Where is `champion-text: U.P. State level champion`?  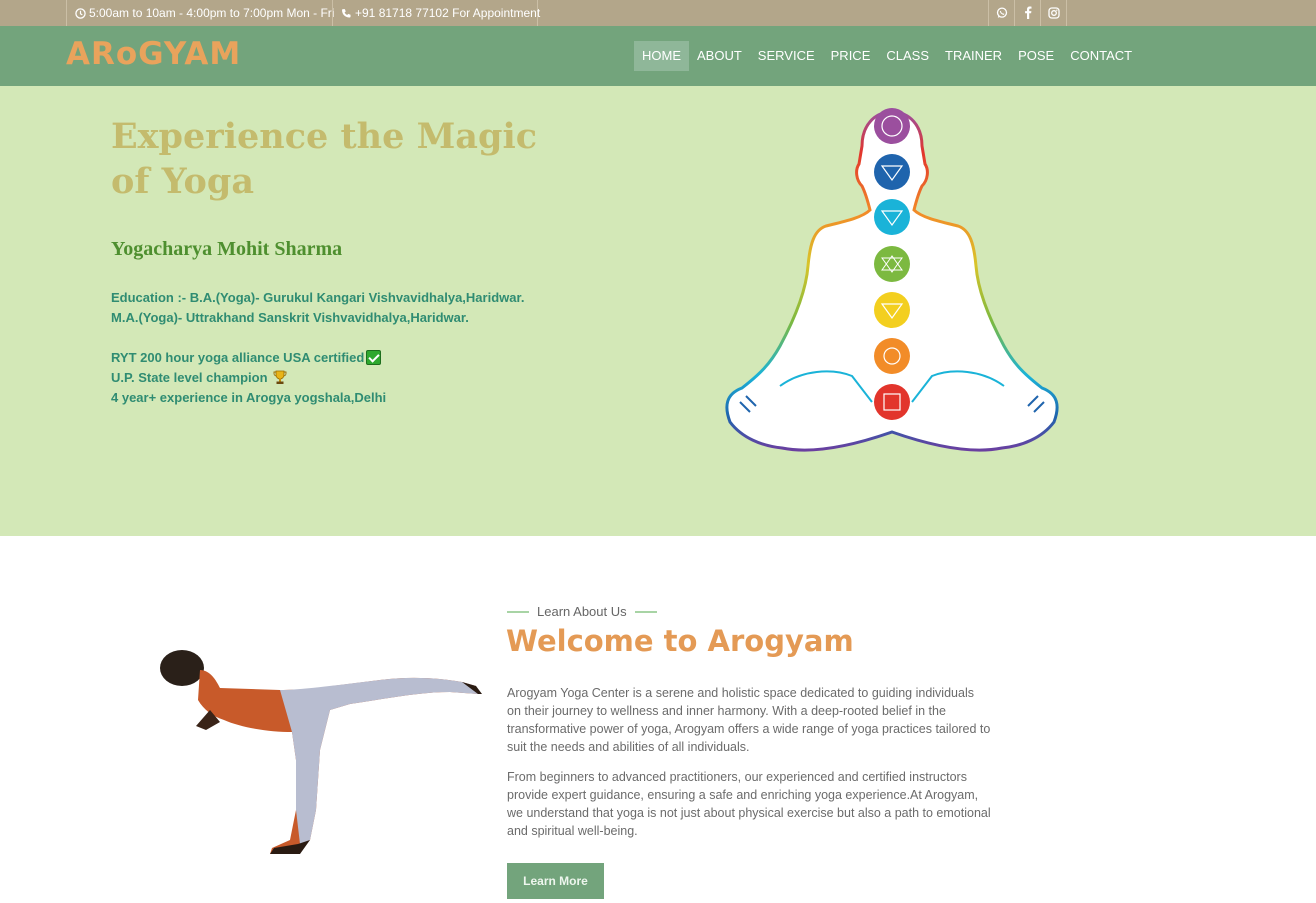 champion-text: U.P. State level champion is located at coordinates (189, 377).